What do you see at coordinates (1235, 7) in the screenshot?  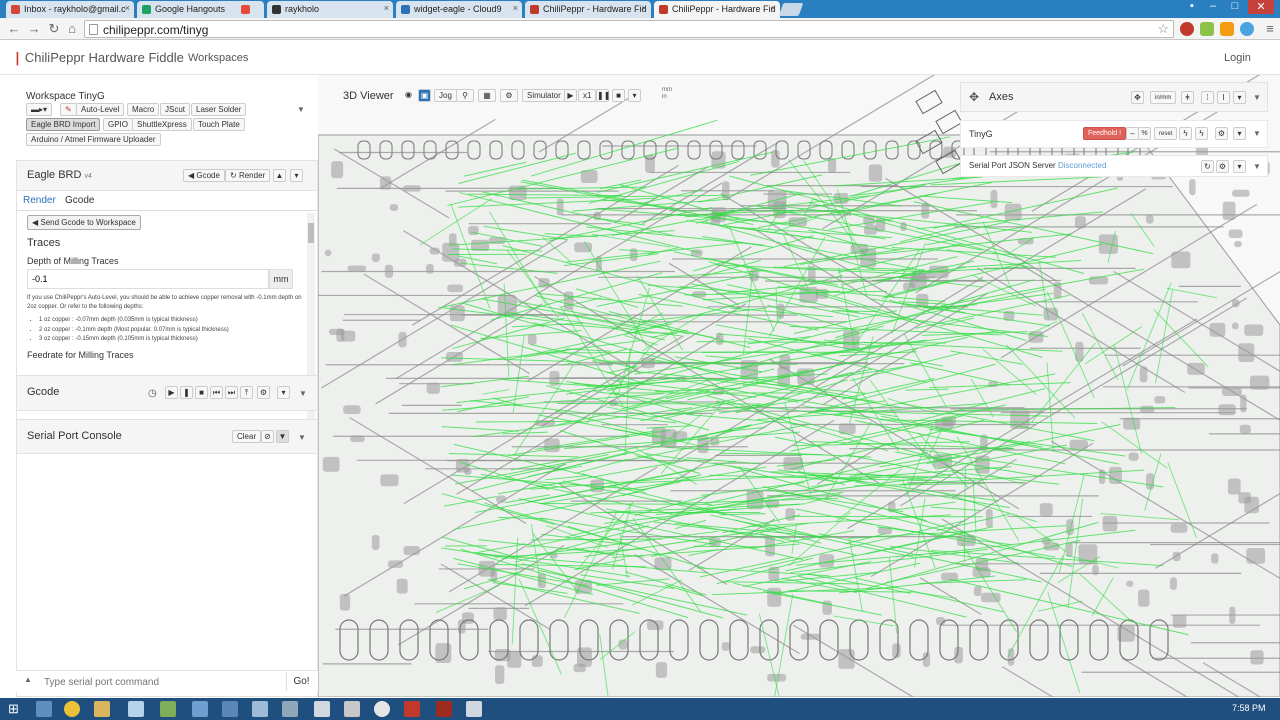 I see `maximize-icon: □` at bounding box center [1235, 7].